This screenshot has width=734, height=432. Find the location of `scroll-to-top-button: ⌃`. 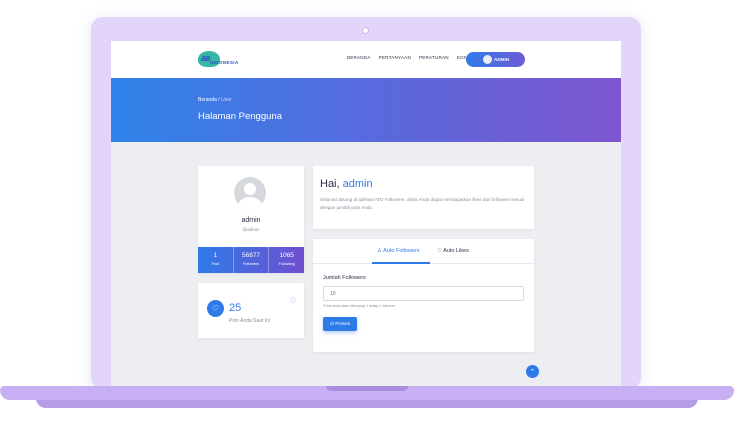

scroll-to-top-button: ⌃ is located at coordinates (532, 371).